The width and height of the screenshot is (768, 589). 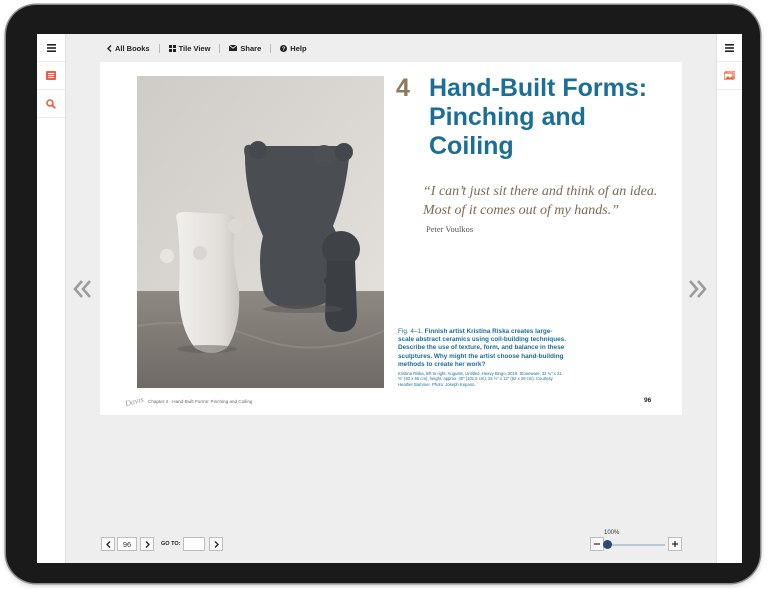 What do you see at coordinates (127, 544) in the screenshot?
I see `current-page-field: 96` at bounding box center [127, 544].